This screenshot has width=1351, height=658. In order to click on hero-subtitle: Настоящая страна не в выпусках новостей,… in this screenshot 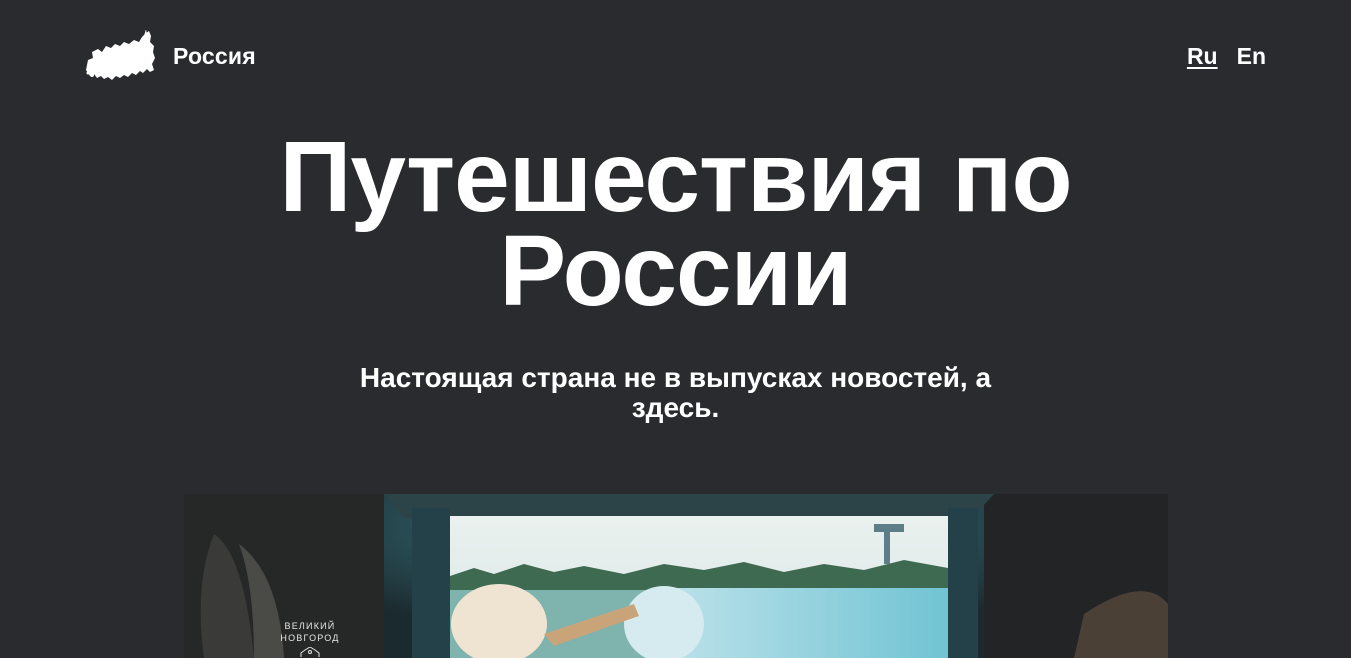, I will do `click(675, 393)`.